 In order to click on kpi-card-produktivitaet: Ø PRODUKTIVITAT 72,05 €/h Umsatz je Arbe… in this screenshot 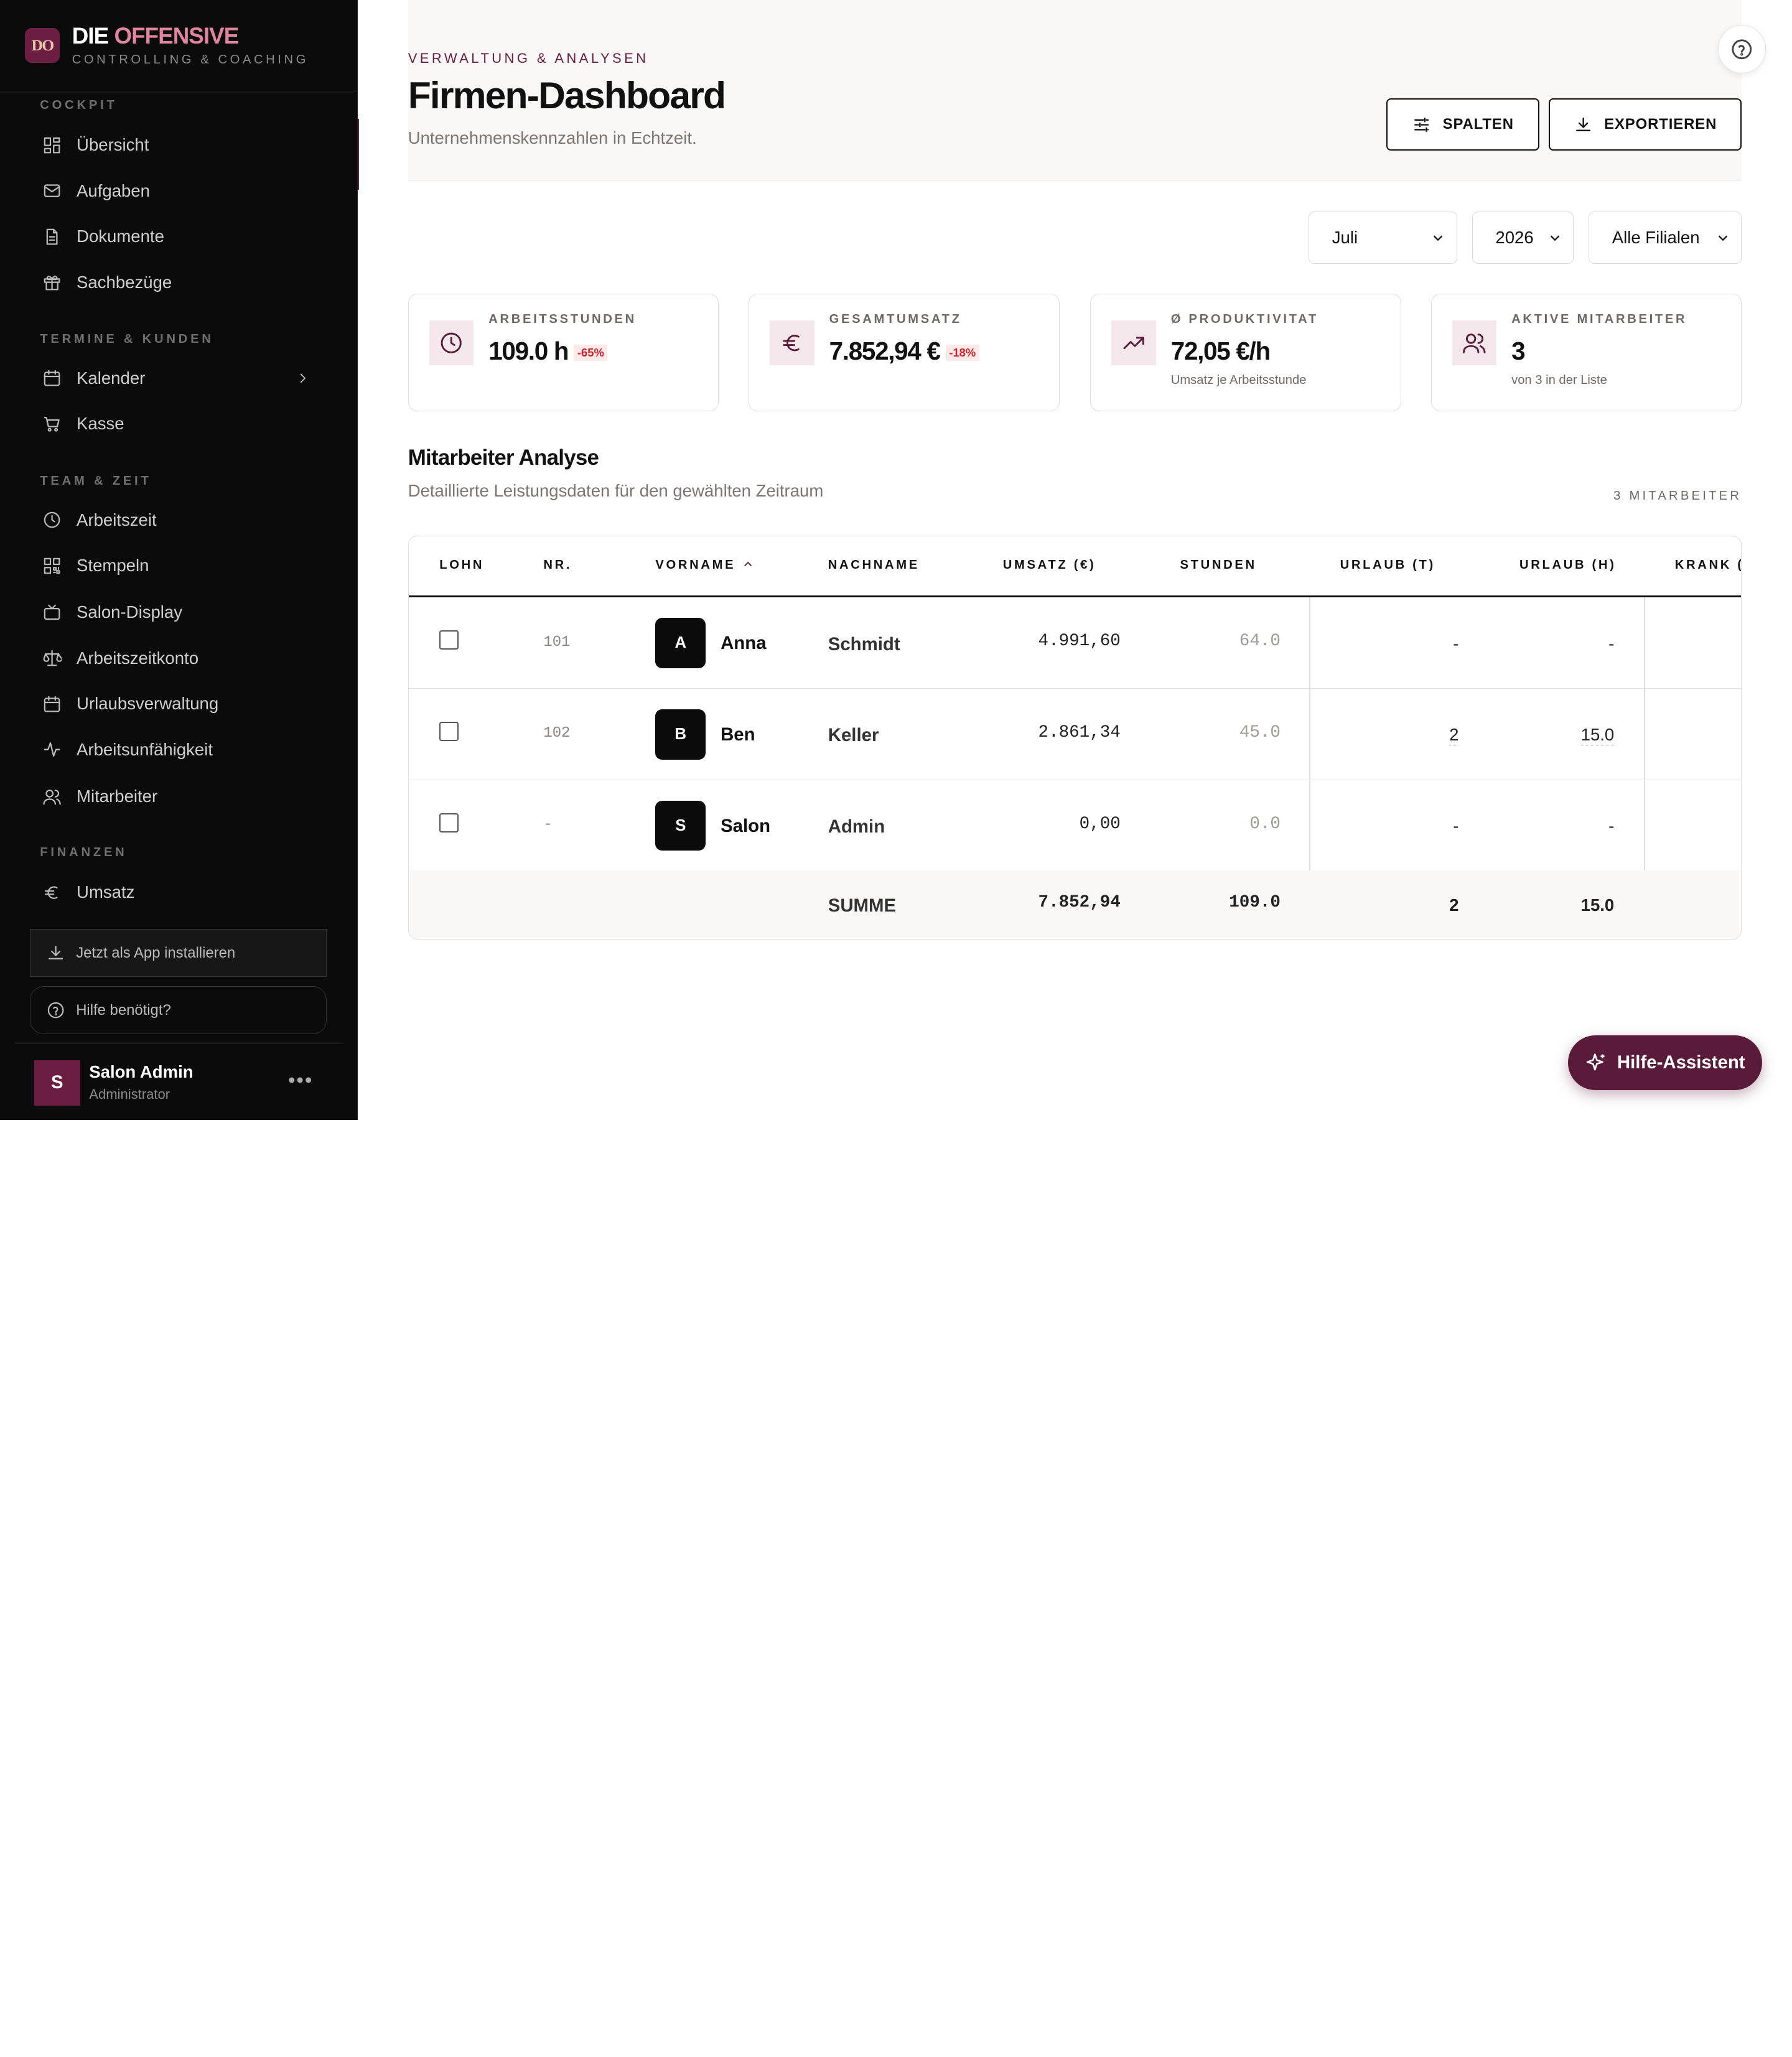, I will do `click(1245, 353)`.